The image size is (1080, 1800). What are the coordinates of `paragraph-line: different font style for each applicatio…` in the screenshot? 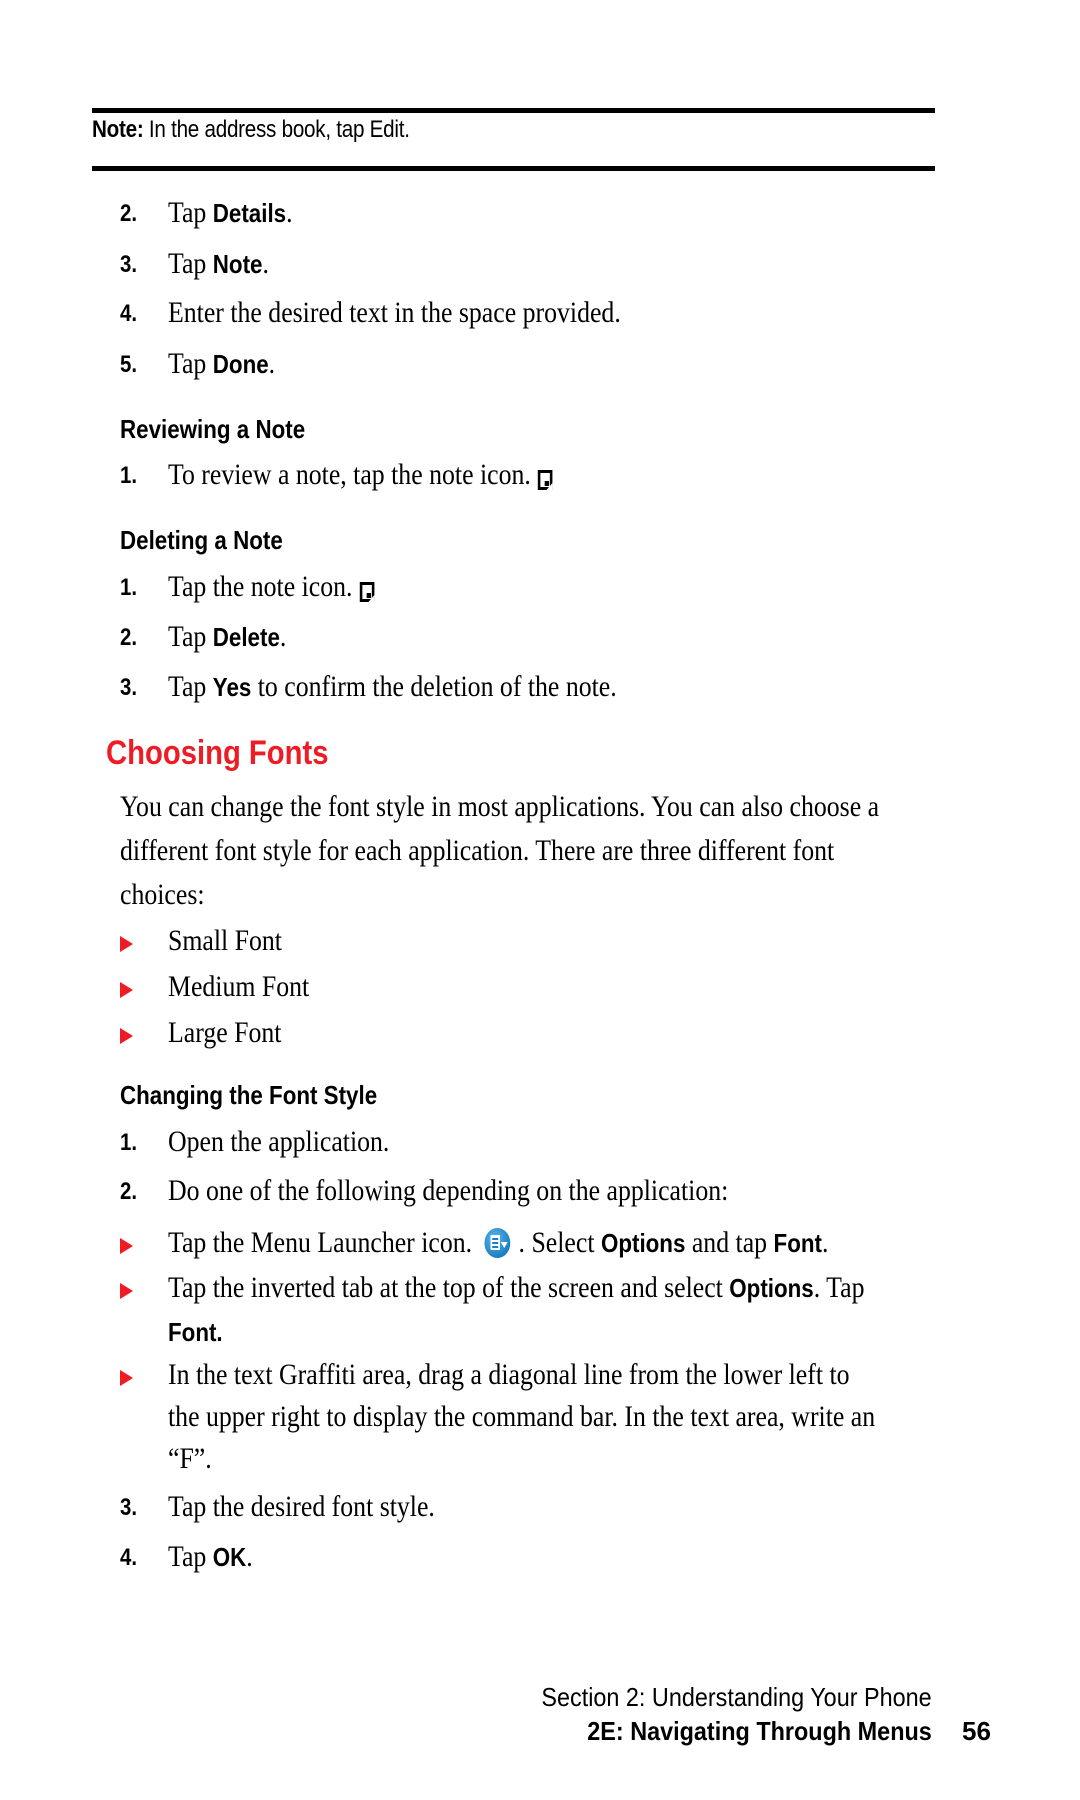 It's located at (477, 850).